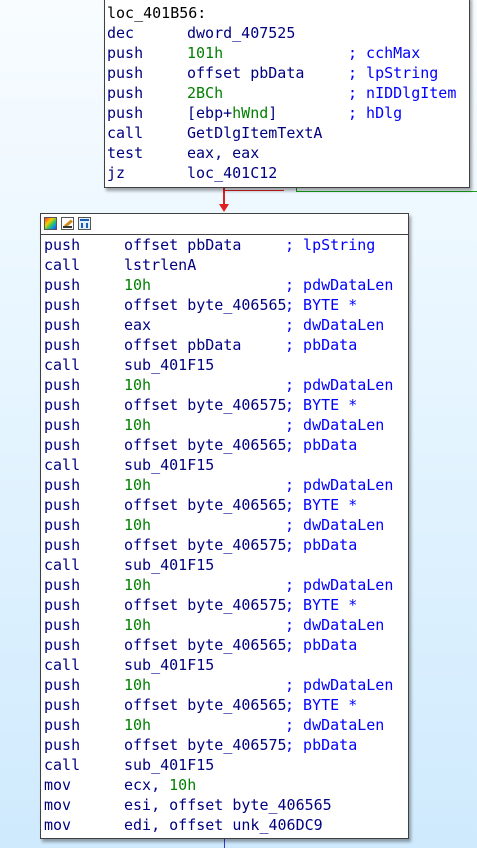  I want to click on operand-highlight: hWnd, so click(250, 113).